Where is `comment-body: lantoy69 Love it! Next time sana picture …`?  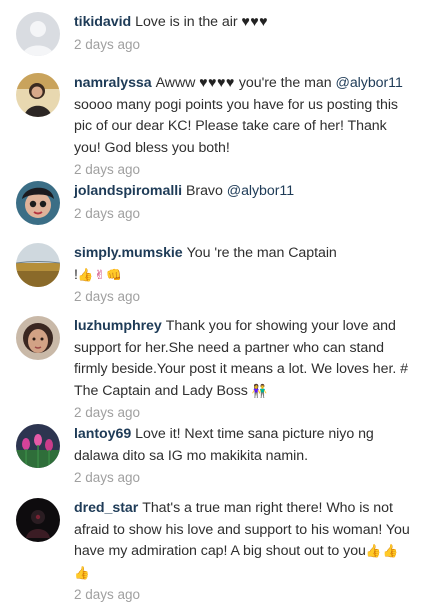
comment-body: lantoy69 Love it! Next time sana picture … is located at coordinates (244, 445).